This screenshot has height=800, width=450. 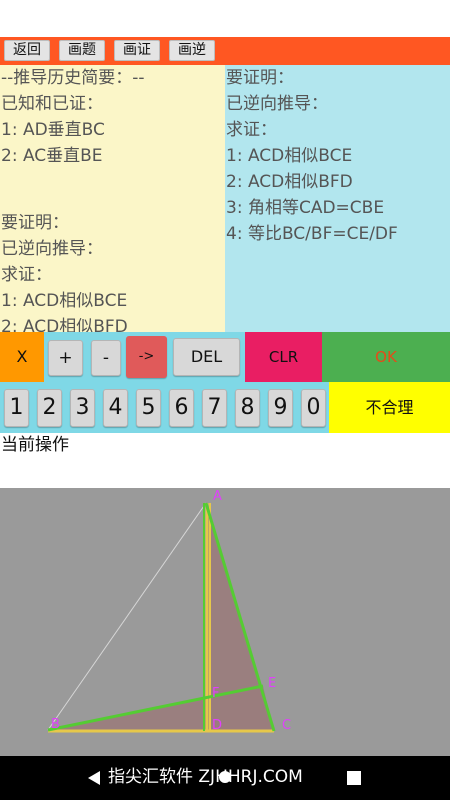 I want to click on prove-line: 求证：, so click(x=251, y=130).